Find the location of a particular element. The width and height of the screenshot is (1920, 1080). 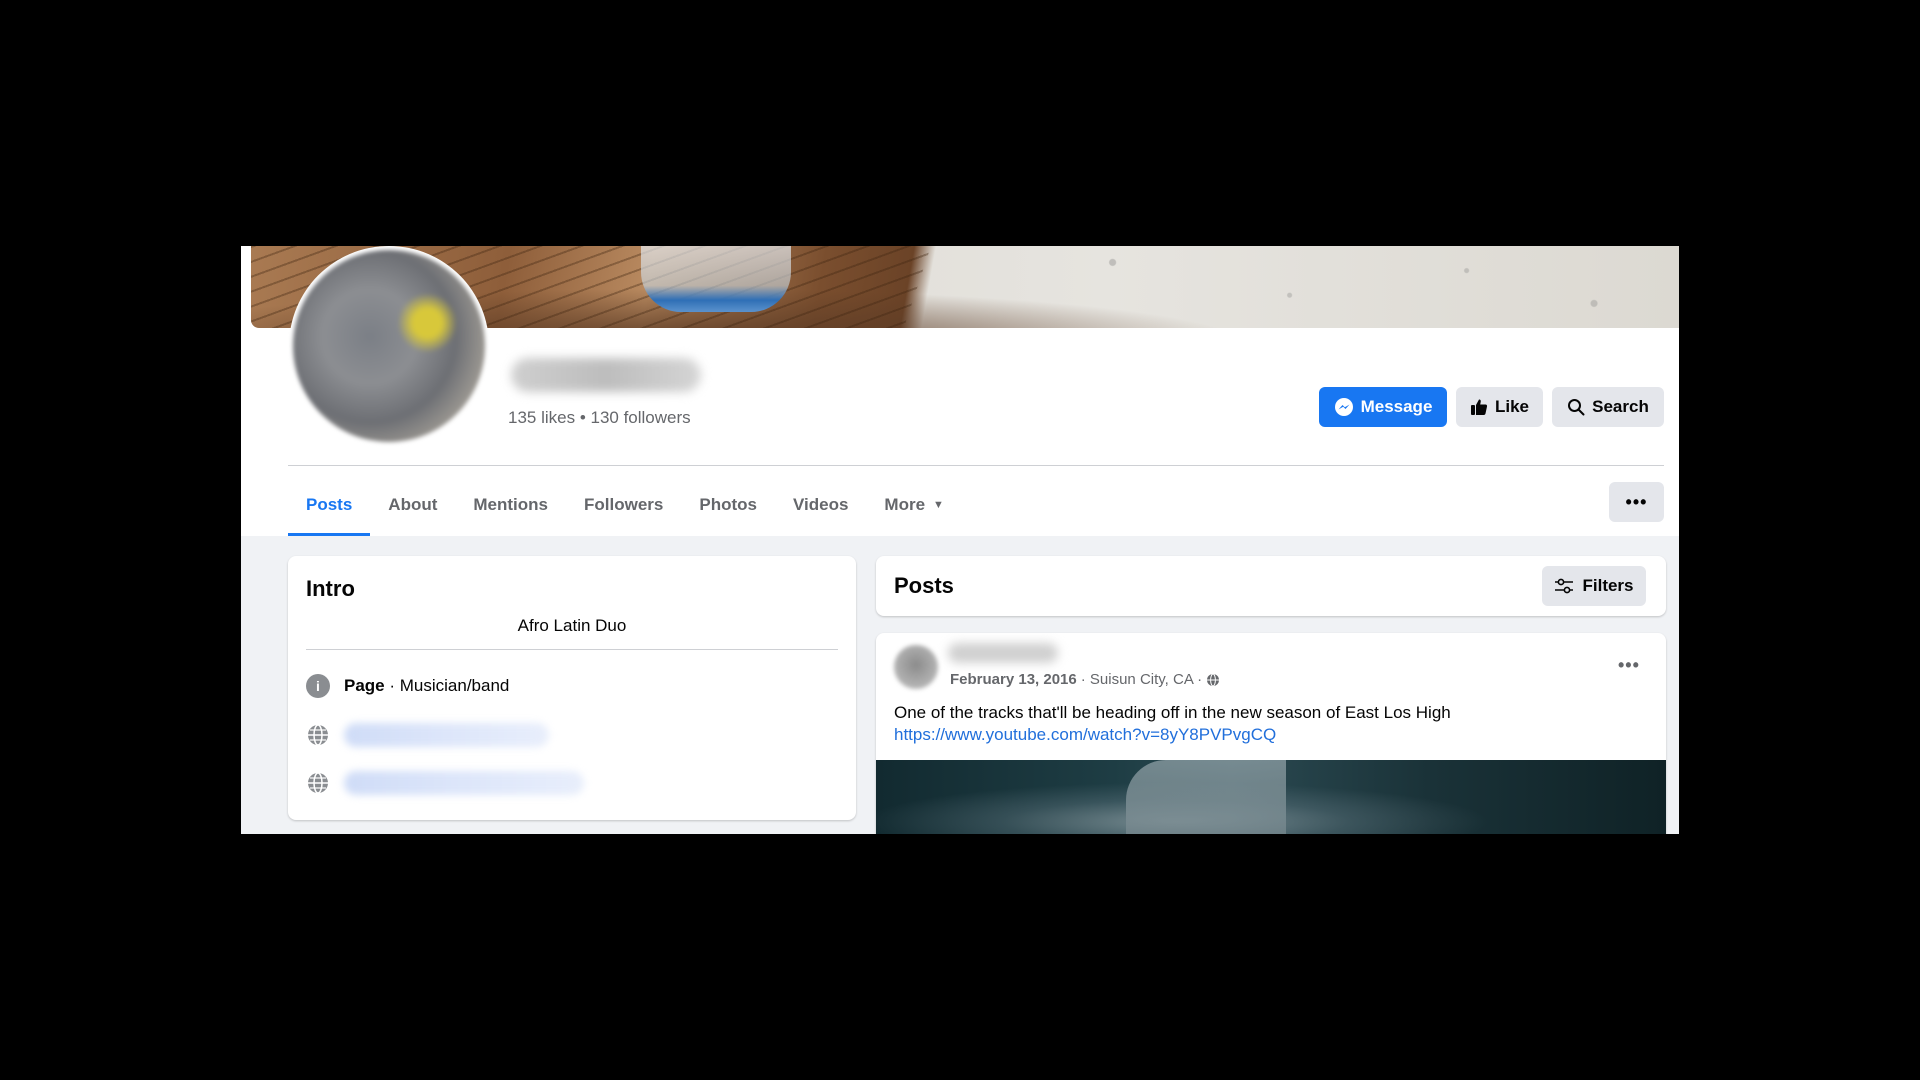

like-button: Like is located at coordinates (1499, 407).